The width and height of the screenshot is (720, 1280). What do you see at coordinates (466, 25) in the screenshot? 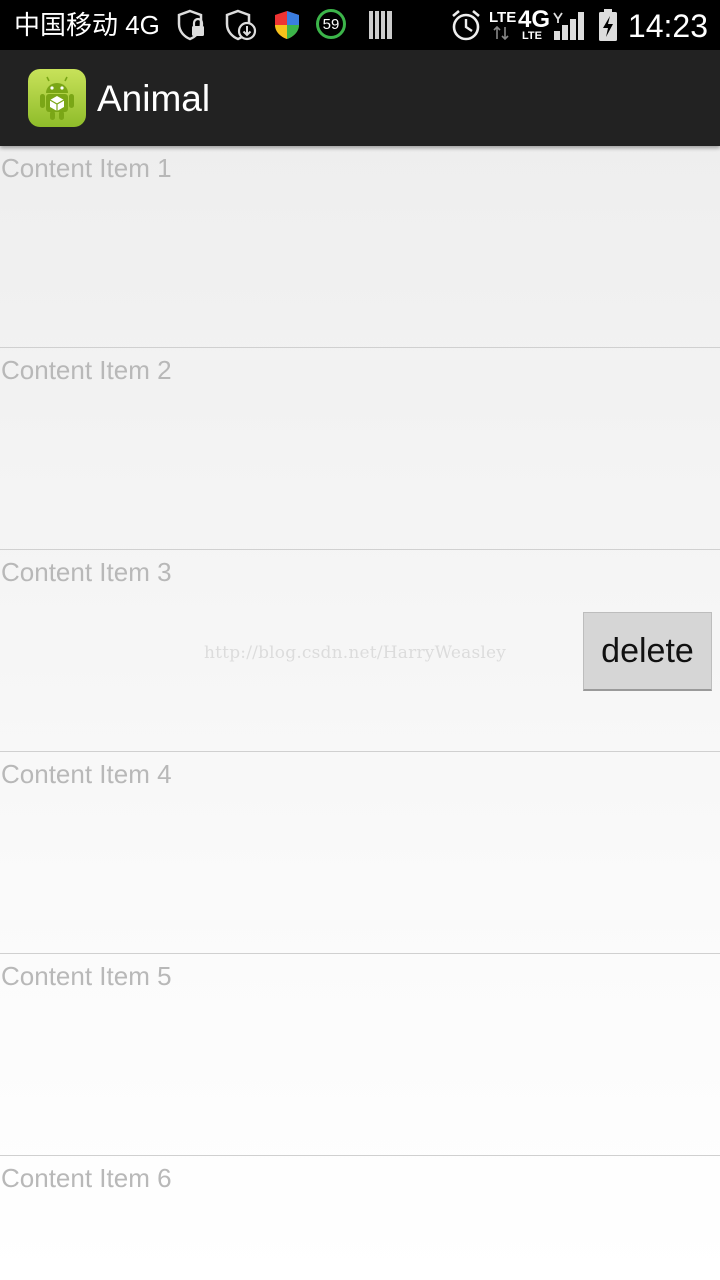
I see `alarm-clock-icon` at bounding box center [466, 25].